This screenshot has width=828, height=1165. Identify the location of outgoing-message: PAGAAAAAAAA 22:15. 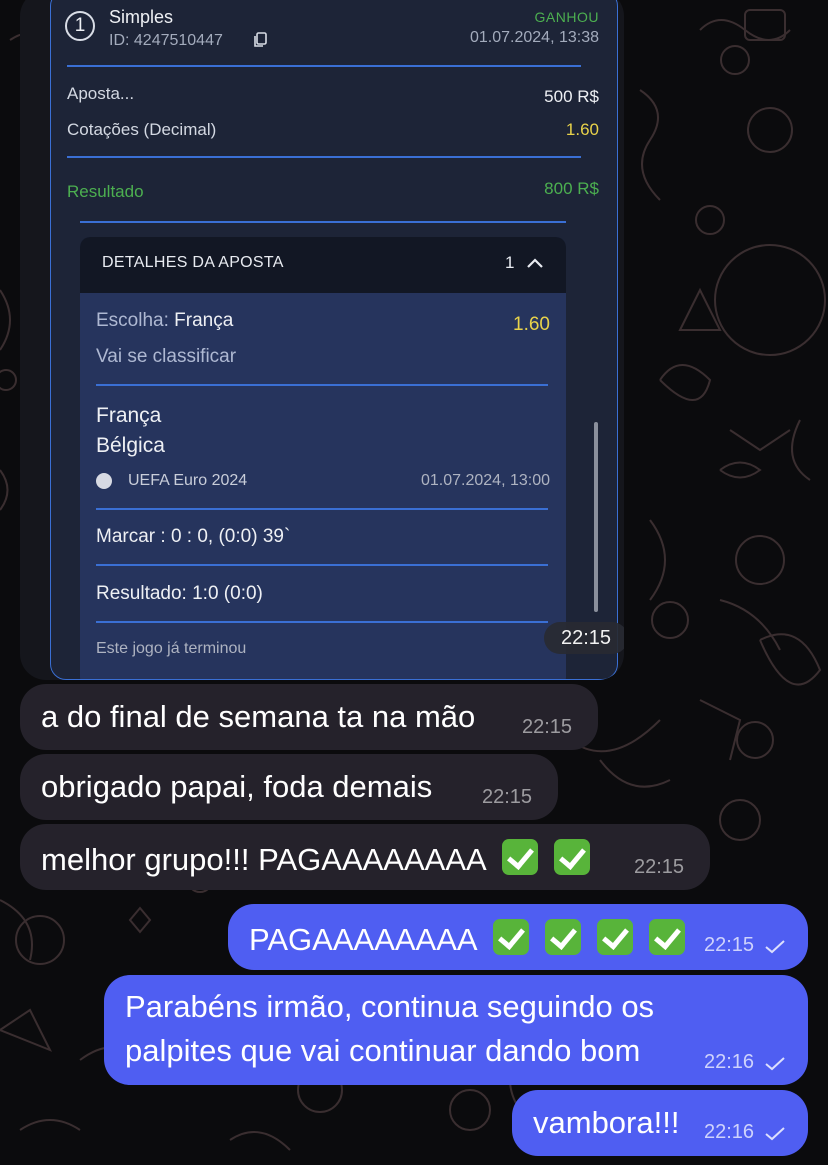
(518, 937).